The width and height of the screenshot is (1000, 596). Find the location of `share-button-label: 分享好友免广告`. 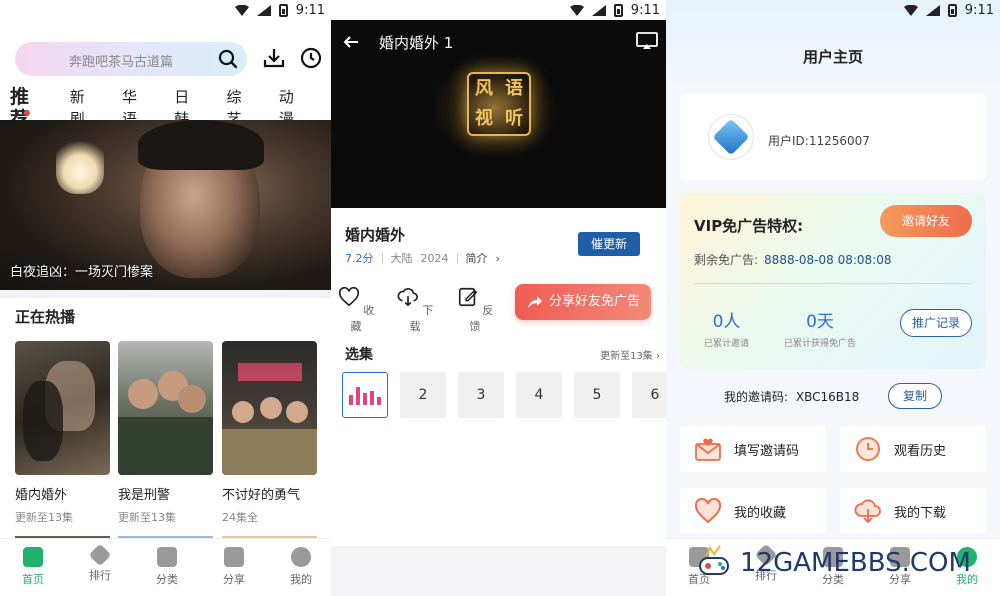

share-button-label: 分享好友免广告 is located at coordinates (595, 301).